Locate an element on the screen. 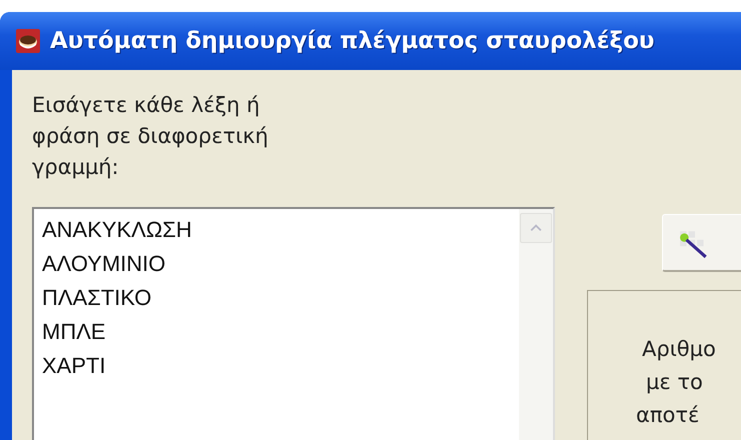  info-text: Αριθμο is located at coordinates (678, 349).